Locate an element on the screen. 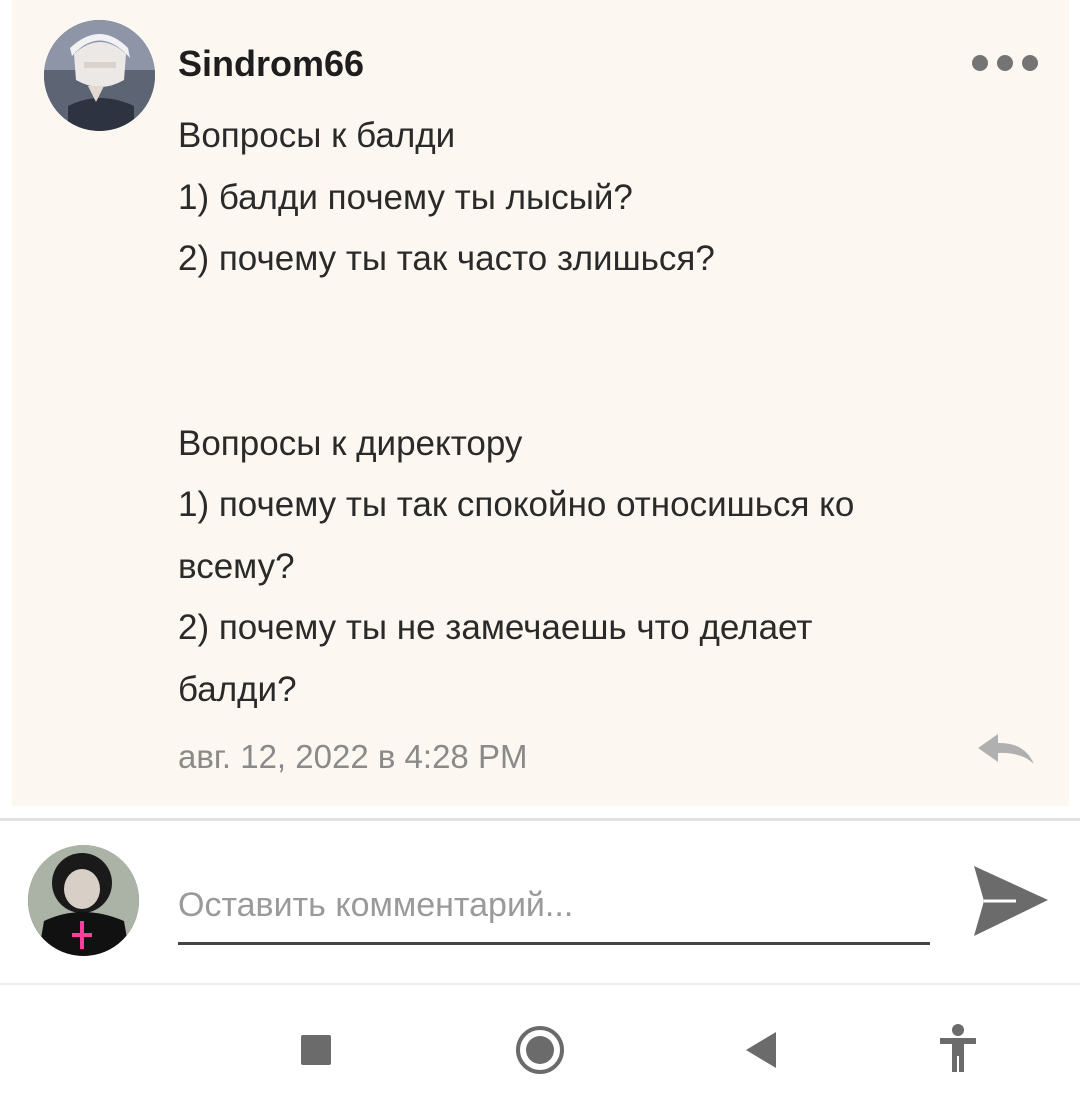  send-button is located at coordinates (1011, 901).